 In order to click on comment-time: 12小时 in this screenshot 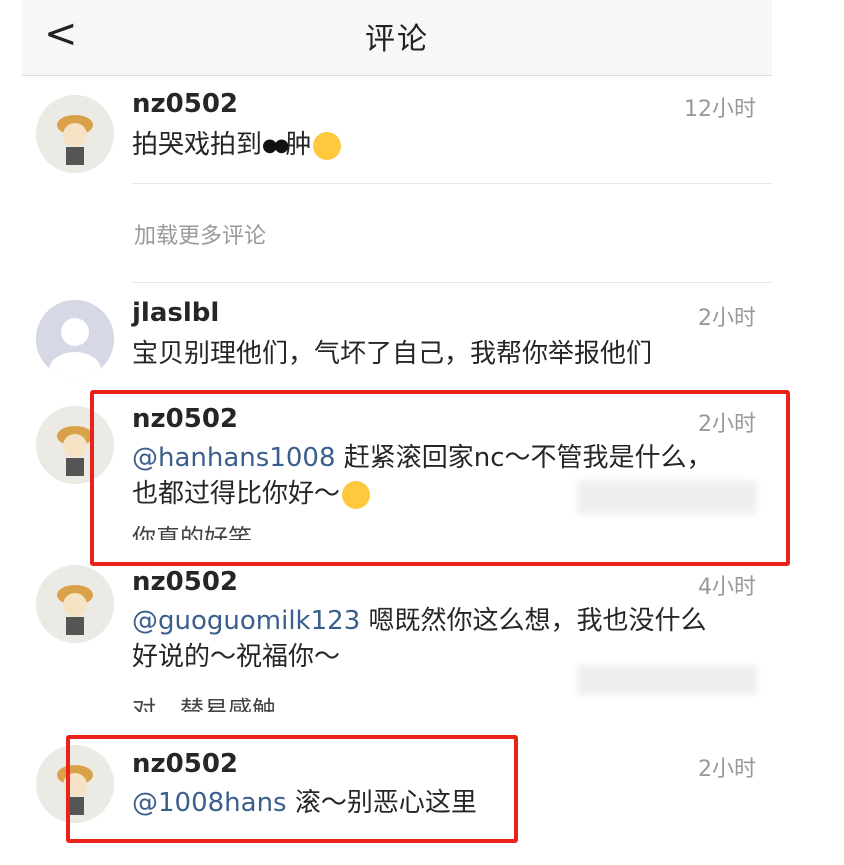, I will do `click(720, 109)`.